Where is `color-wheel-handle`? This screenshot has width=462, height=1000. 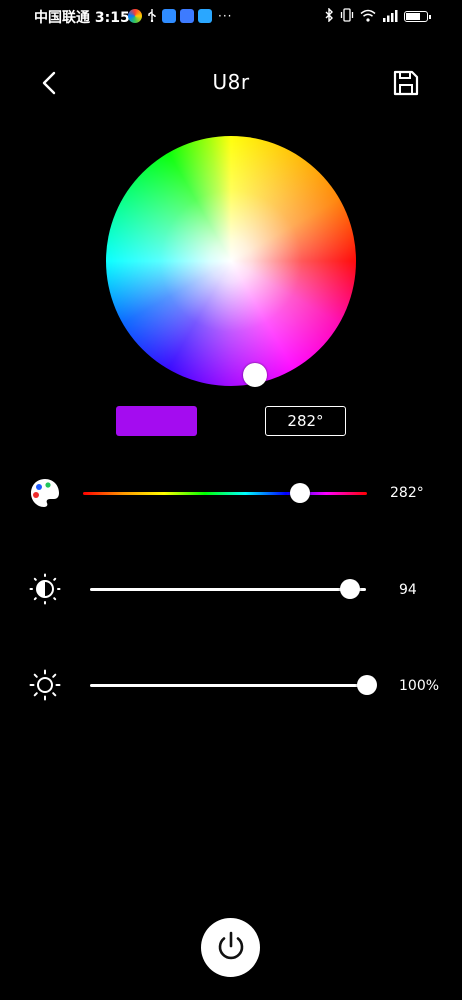
color-wheel-handle is located at coordinates (255, 375).